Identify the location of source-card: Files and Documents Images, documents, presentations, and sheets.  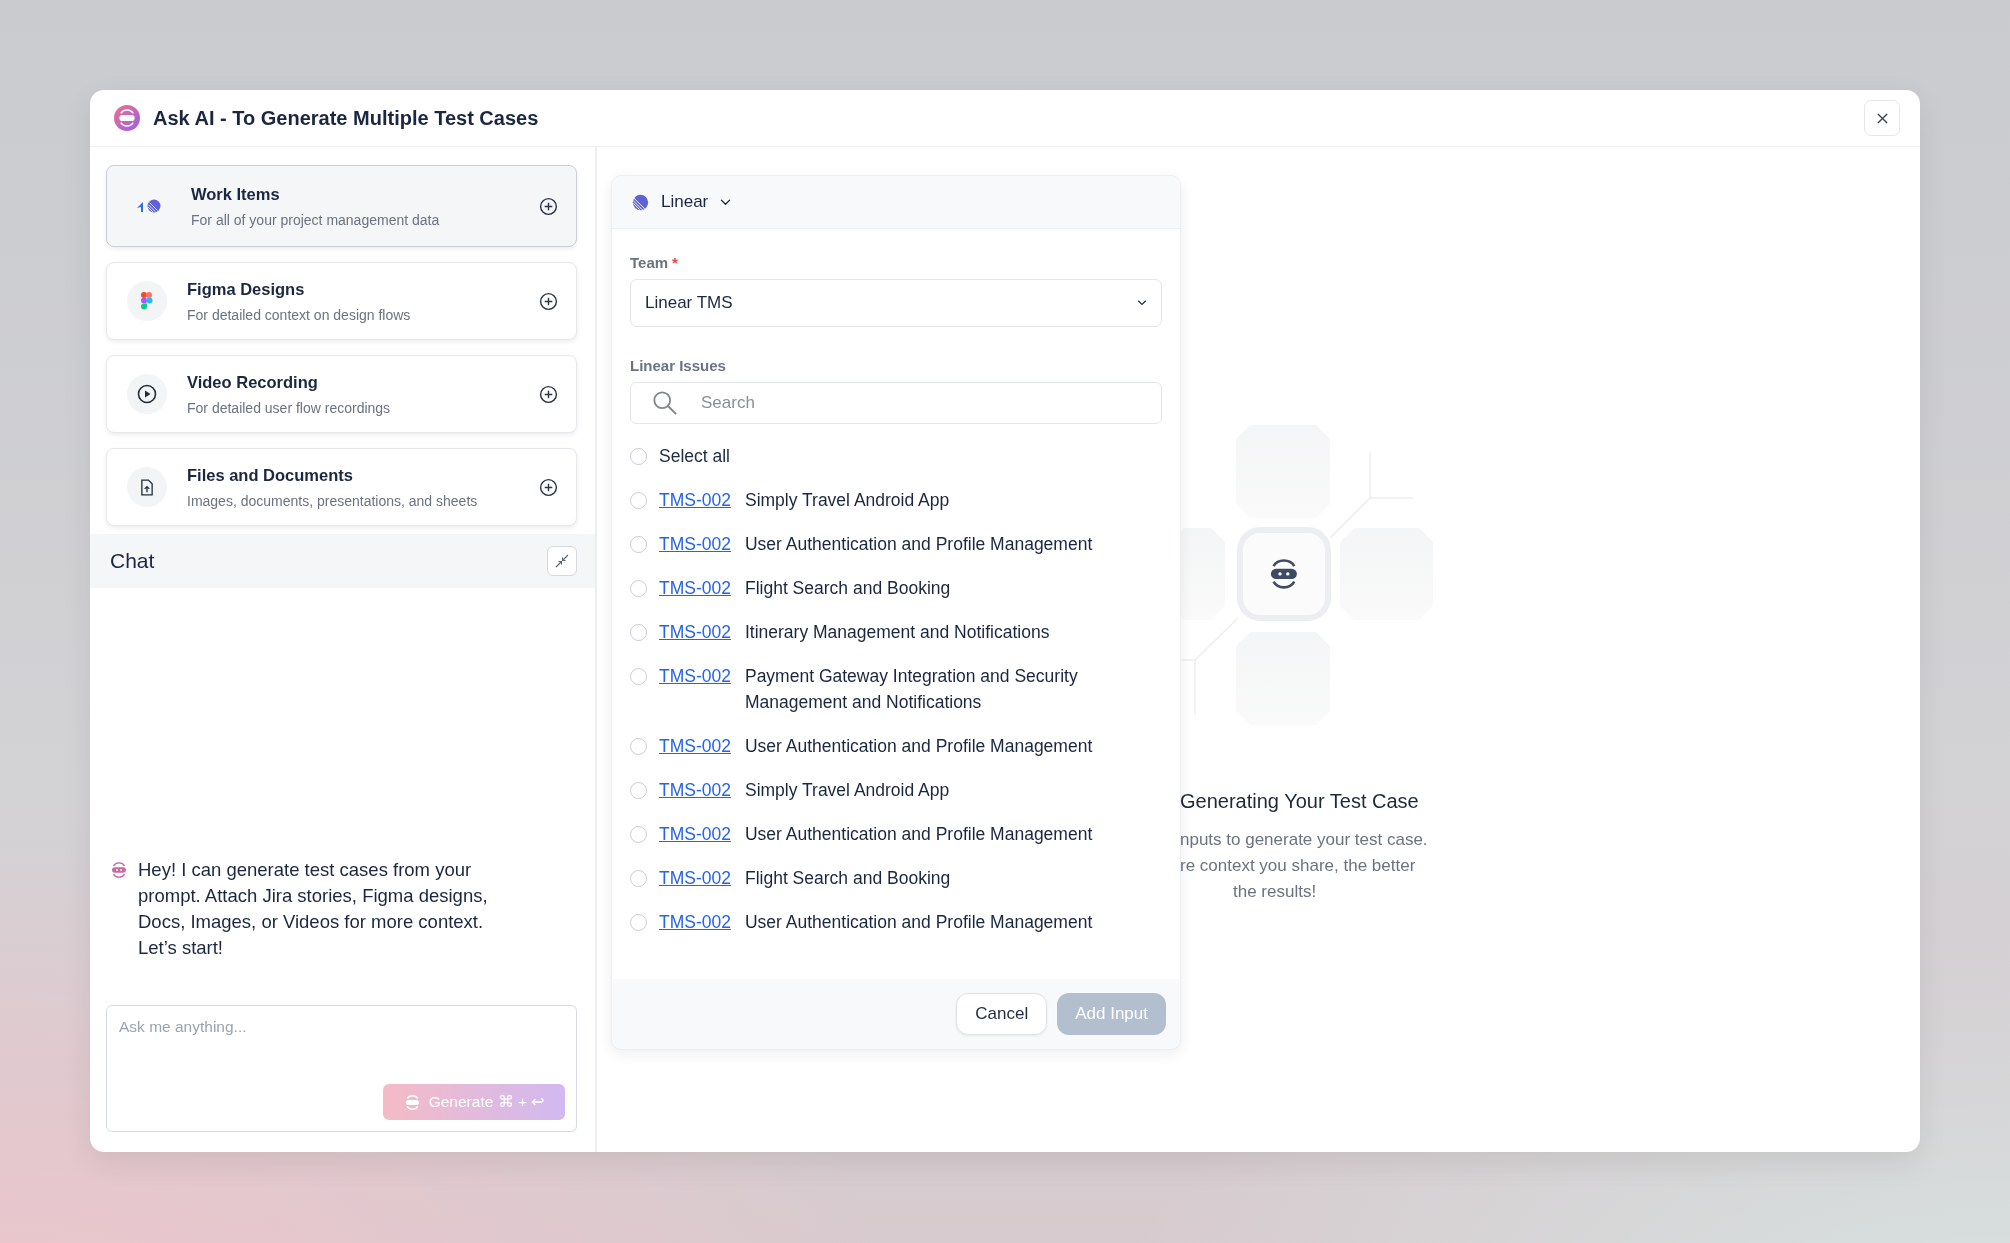
(341, 487).